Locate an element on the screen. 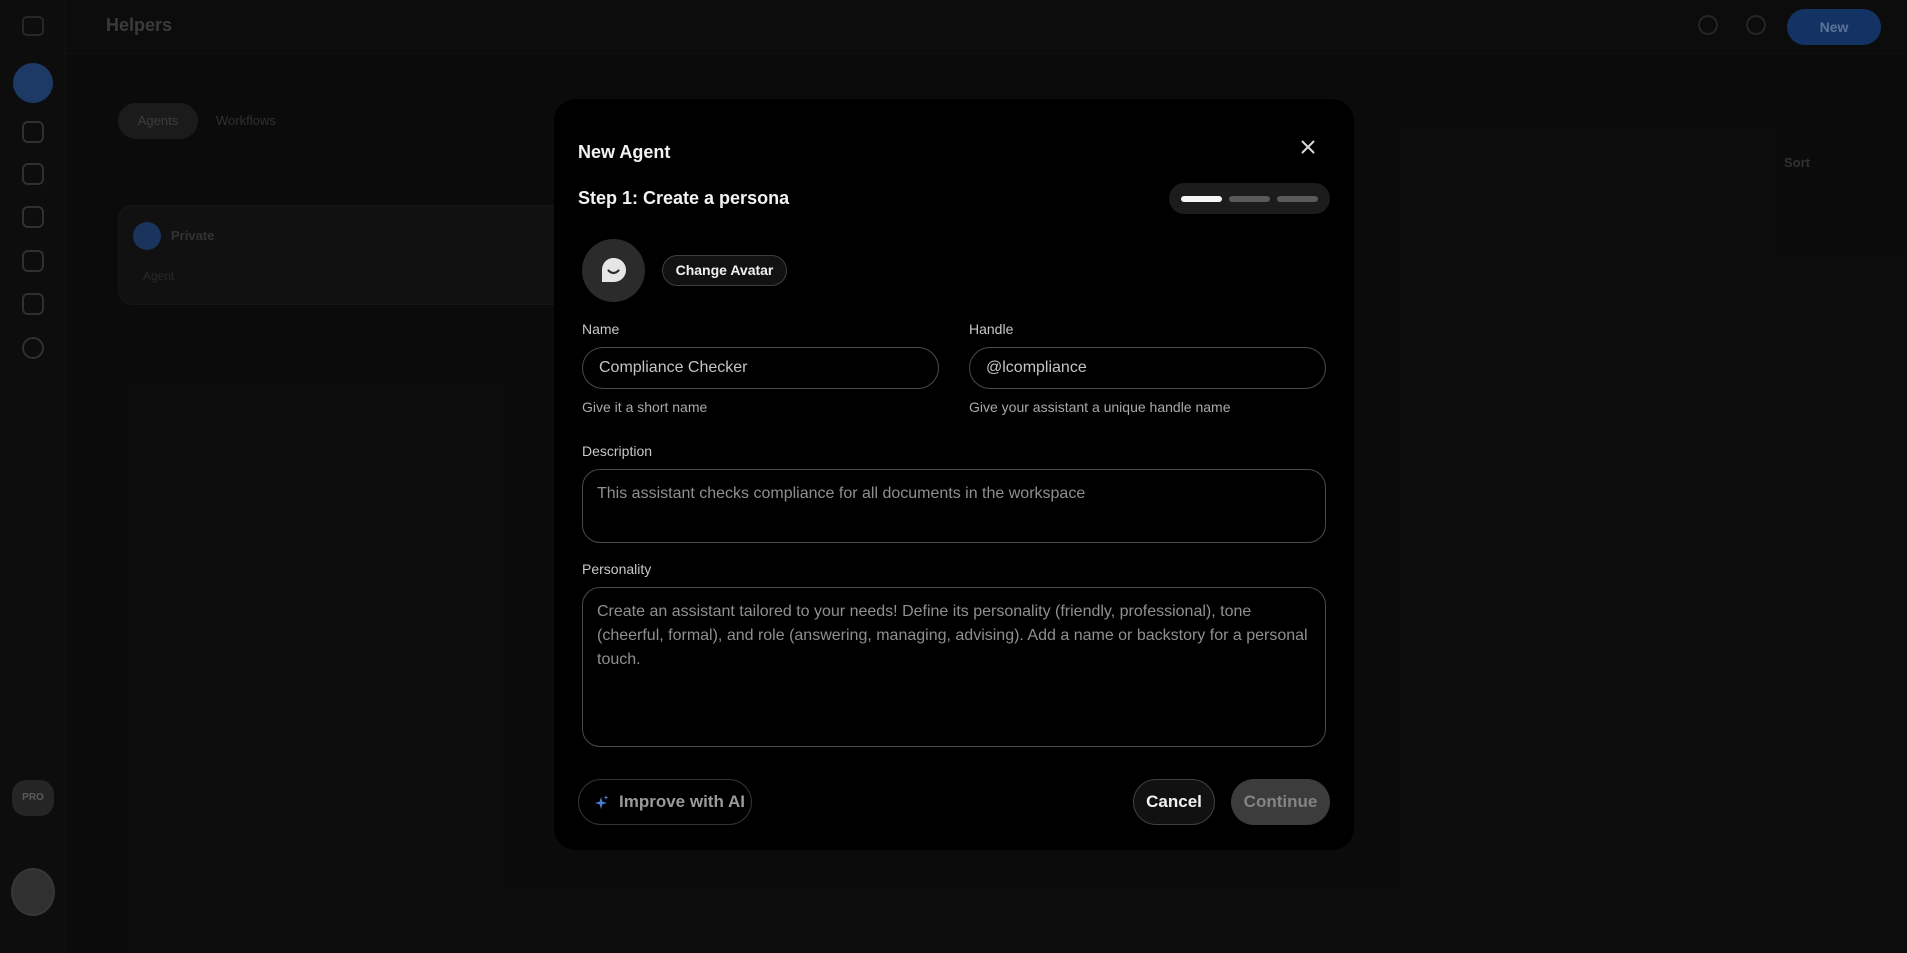 The height and width of the screenshot is (953, 1907). step-title: Step 1: Create a persona is located at coordinates (684, 198).